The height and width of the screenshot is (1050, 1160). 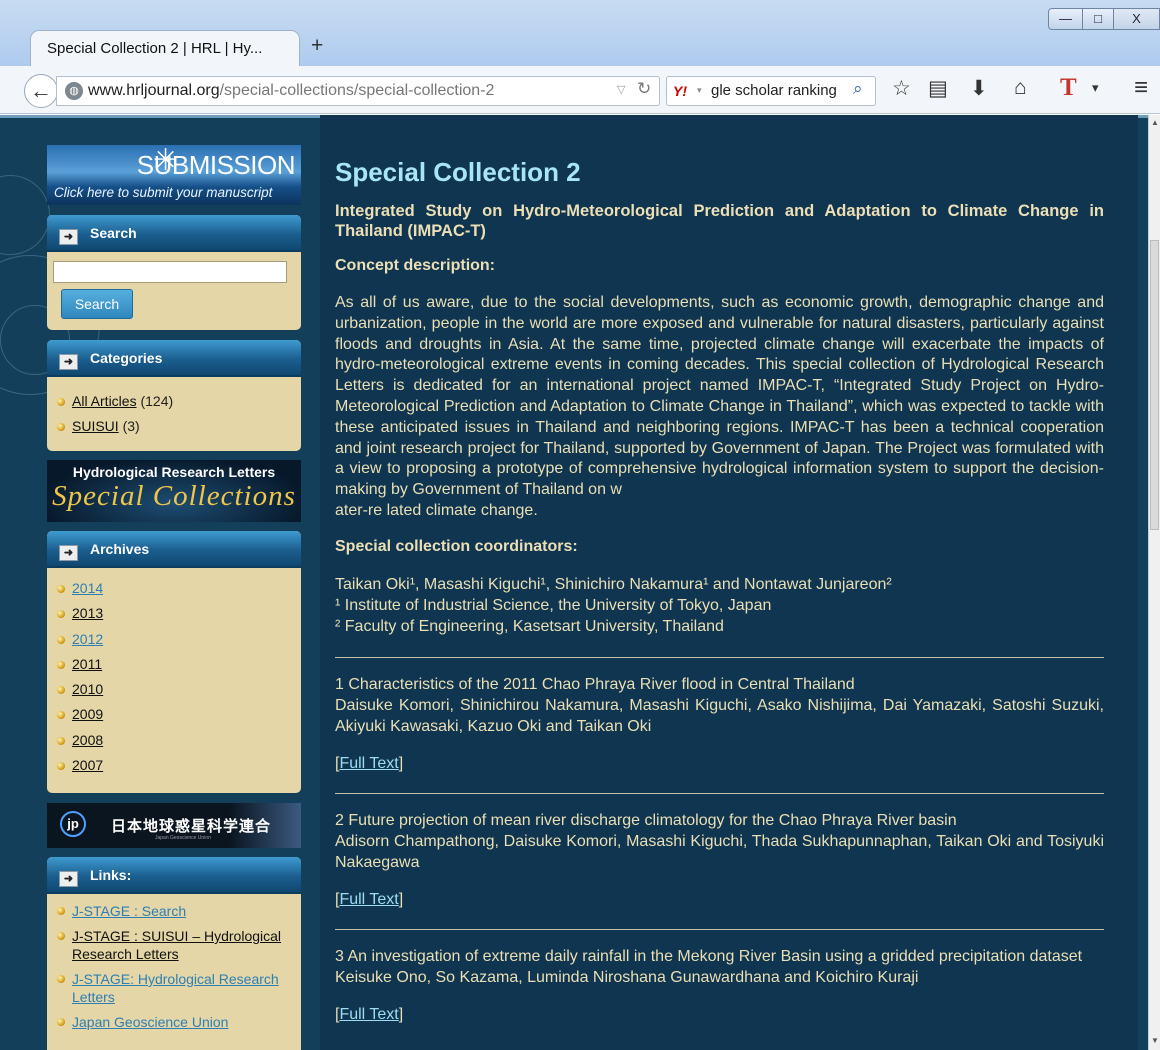 What do you see at coordinates (178, 689) in the screenshot?
I see `list-item: 2010` at bounding box center [178, 689].